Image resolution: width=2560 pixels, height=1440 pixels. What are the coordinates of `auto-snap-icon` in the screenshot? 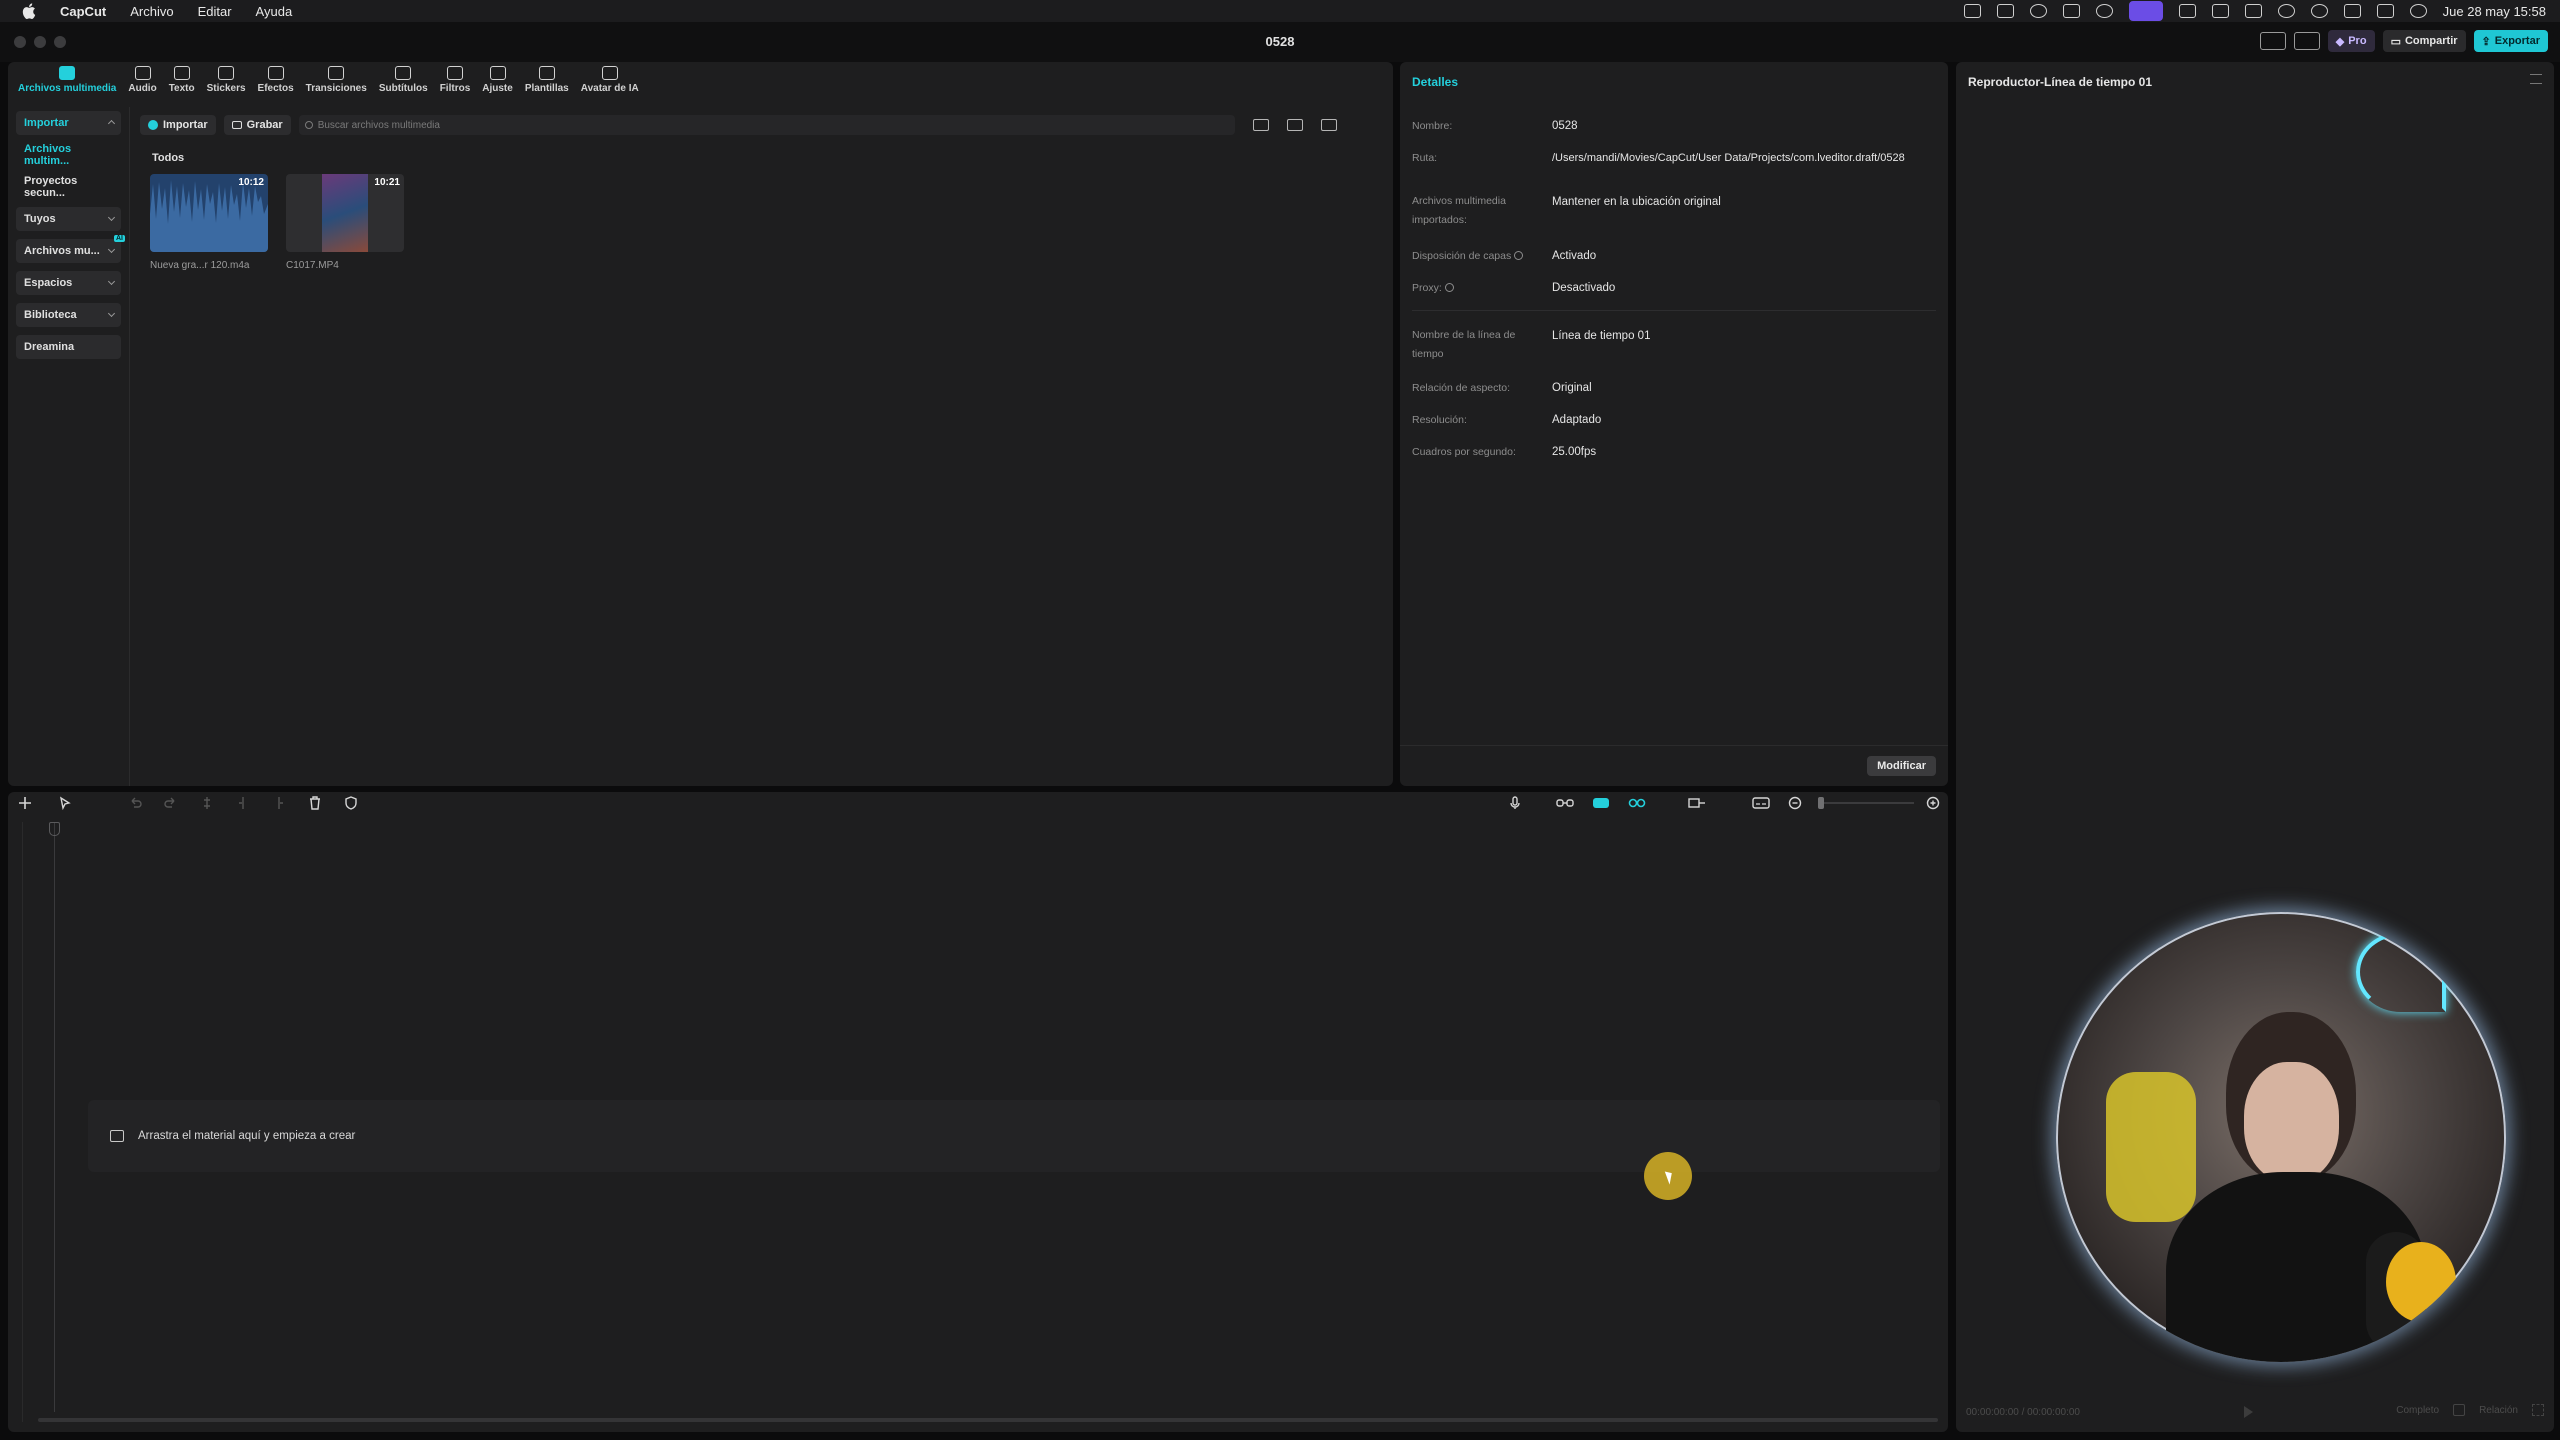 It's located at (1637, 803).